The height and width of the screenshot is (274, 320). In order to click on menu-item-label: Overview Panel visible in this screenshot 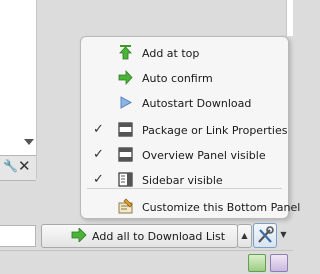, I will do `click(204, 155)`.